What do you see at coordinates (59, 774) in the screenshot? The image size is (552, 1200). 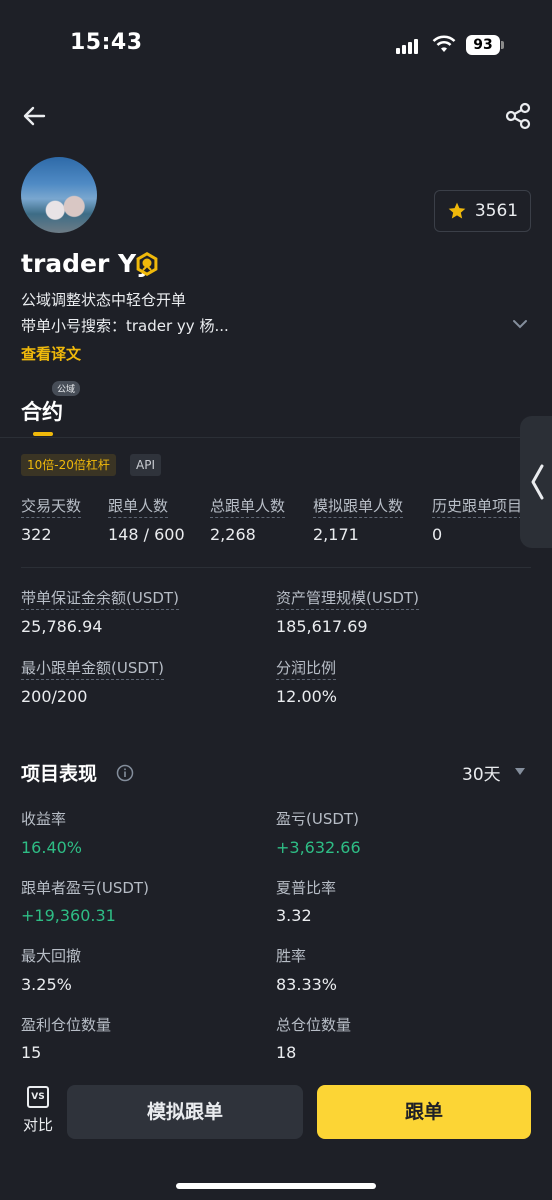 I see `performance-title: 项目表现` at bounding box center [59, 774].